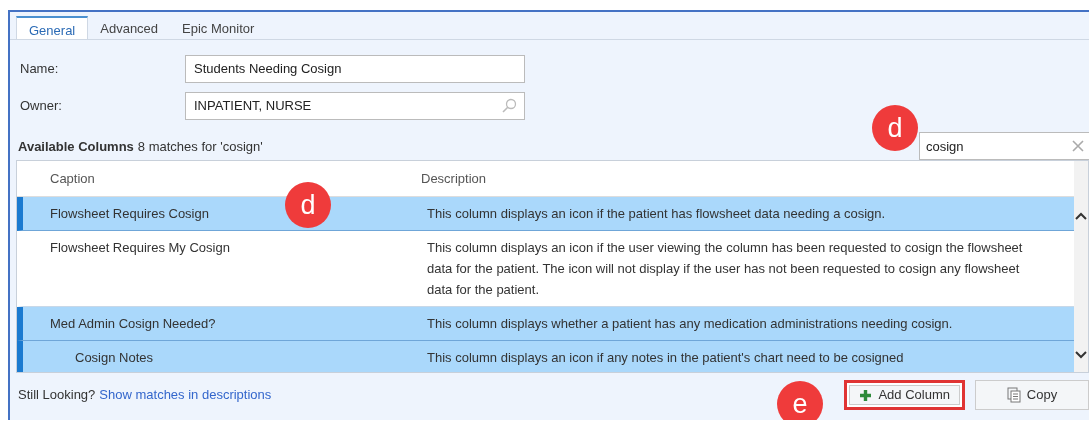 The height and width of the screenshot is (422, 1089). I want to click on section-title: Available Columns, so click(76, 146).